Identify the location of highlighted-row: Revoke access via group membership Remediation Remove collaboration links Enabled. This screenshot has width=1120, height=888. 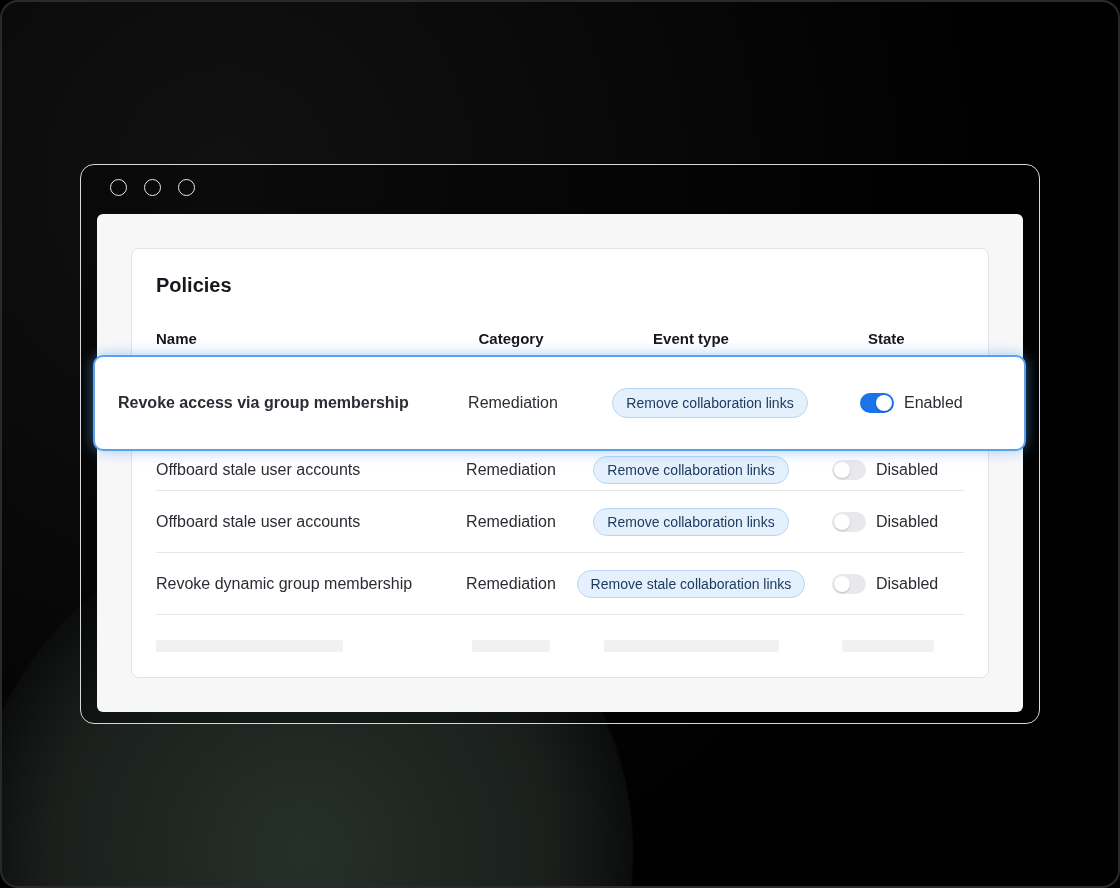
(559, 403).